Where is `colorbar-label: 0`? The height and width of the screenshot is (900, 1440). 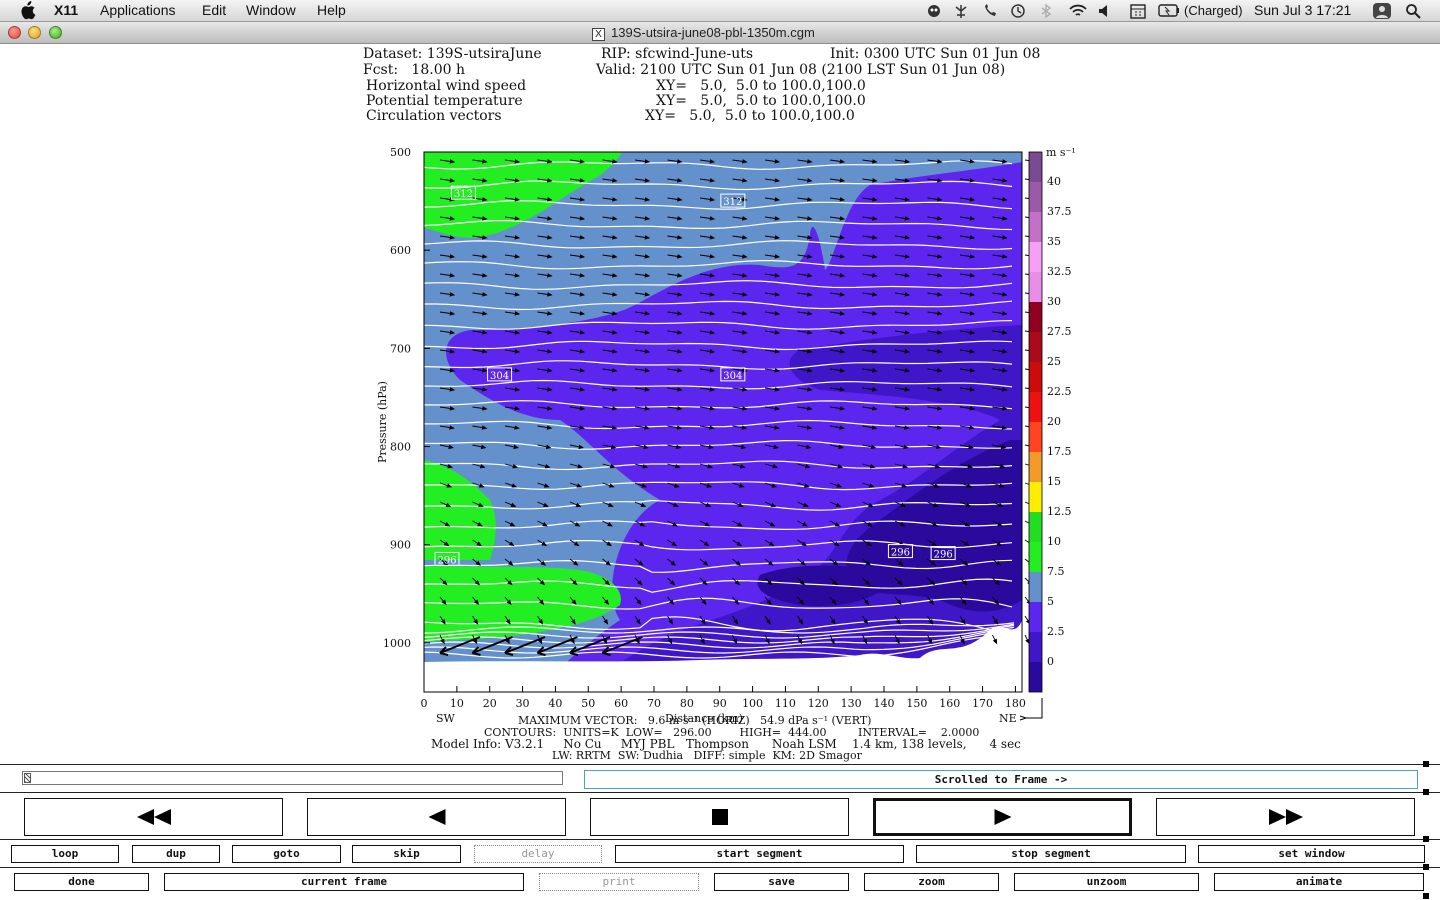
colorbar-label: 0 is located at coordinates (1050, 661).